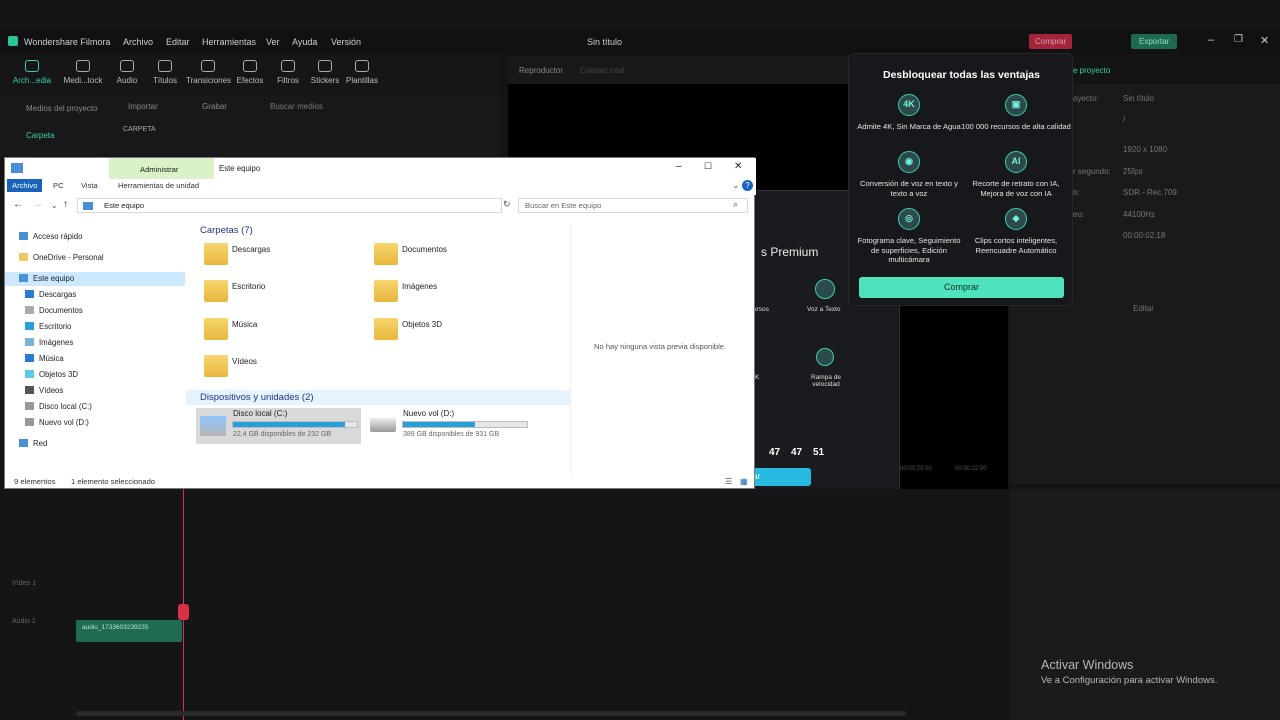  Describe the element at coordinates (44, 358) in the screenshot. I see `nav-music: Música` at that location.